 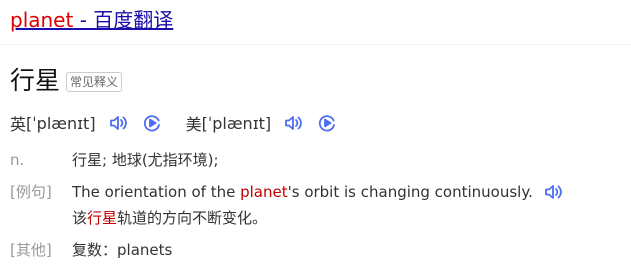 I want to click on title-keyword: planet, so click(x=42, y=20).